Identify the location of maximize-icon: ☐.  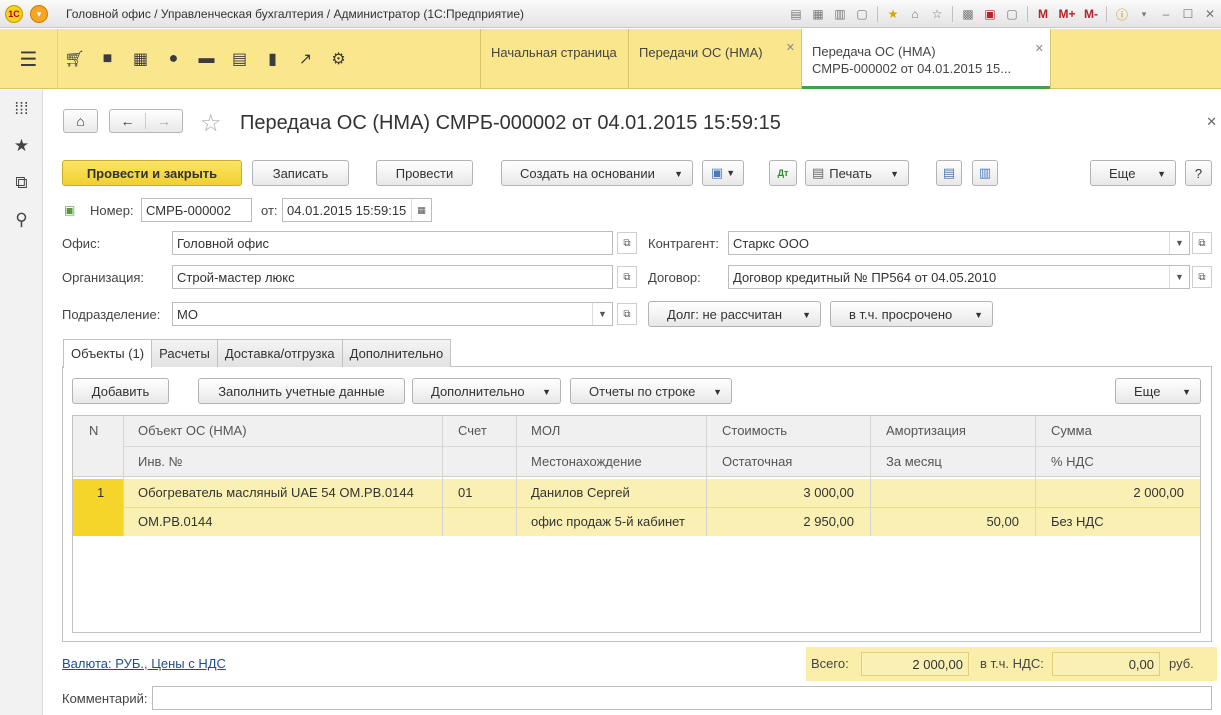
(1188, 14).